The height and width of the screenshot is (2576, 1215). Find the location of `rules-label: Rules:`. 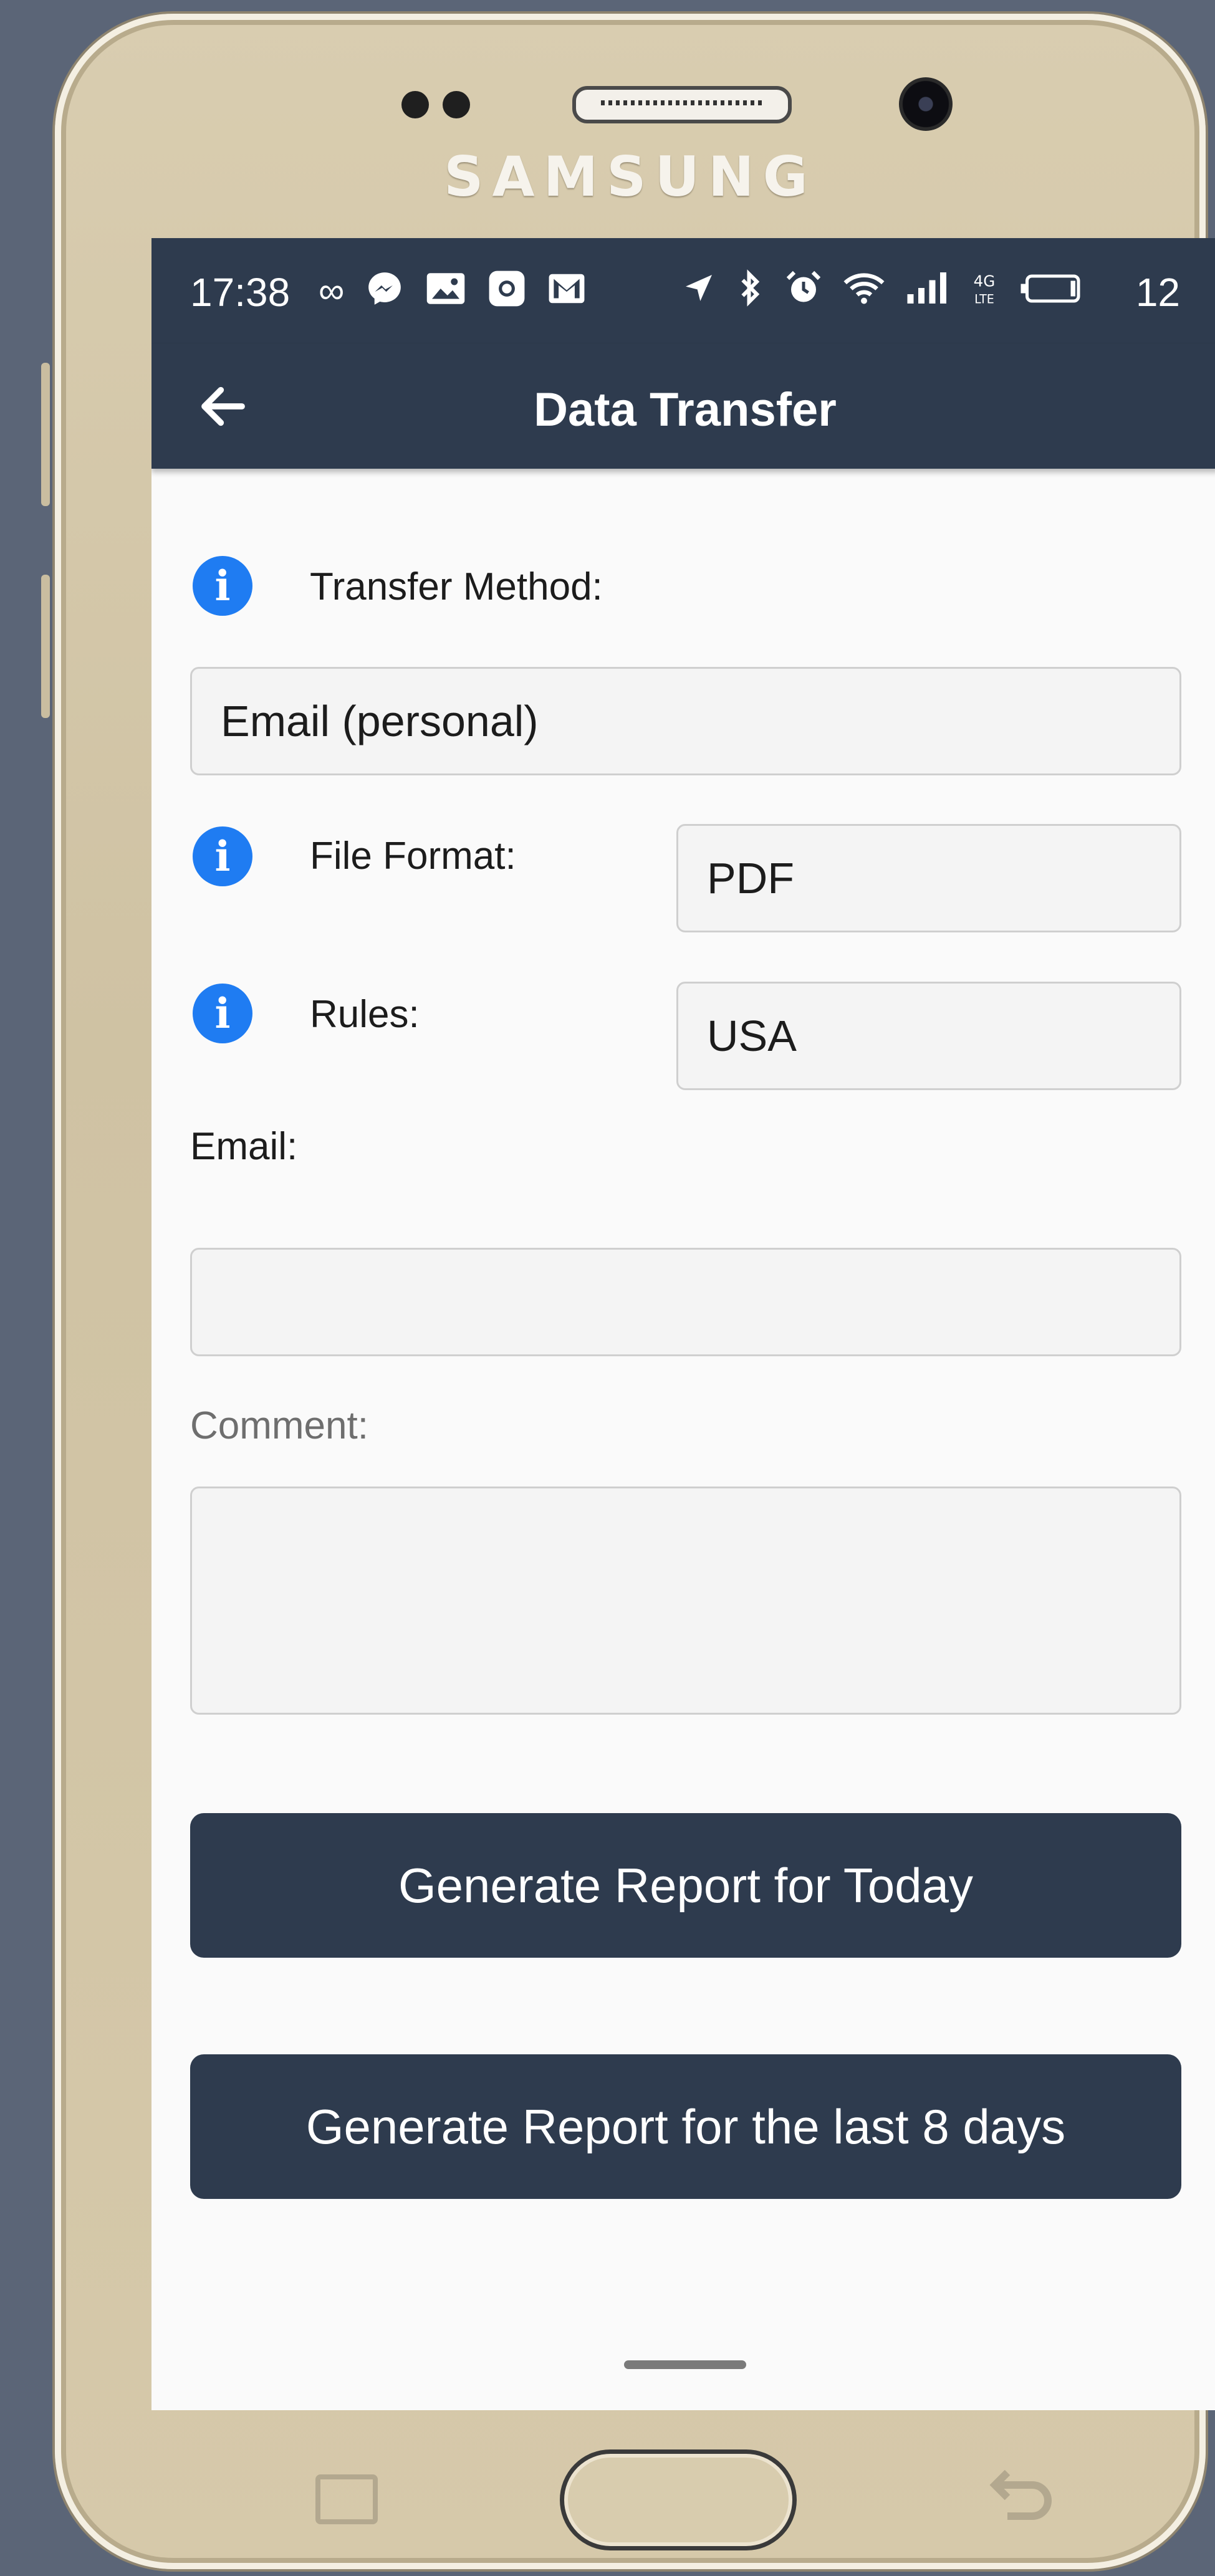

rules-label: Rules: is located at coordinates (365, 1015).